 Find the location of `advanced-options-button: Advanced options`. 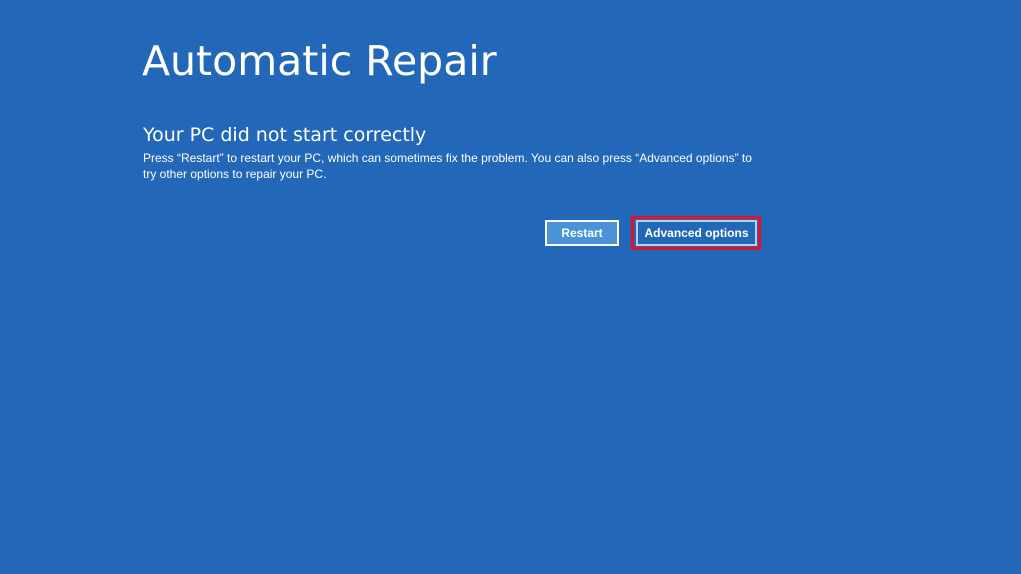

advanced-options-button: Advanced options is located at coordinates (696, 233).